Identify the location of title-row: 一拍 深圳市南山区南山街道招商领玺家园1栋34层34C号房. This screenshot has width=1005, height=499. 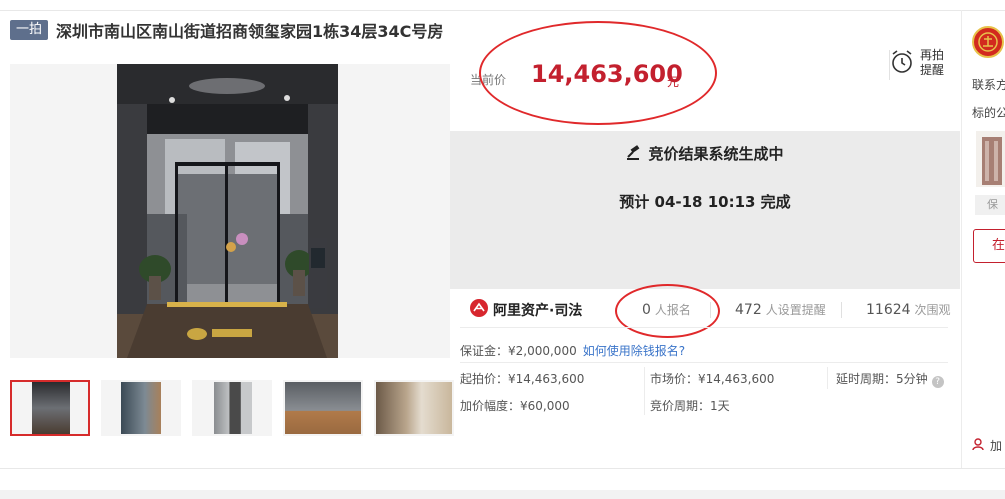
(226, 30).